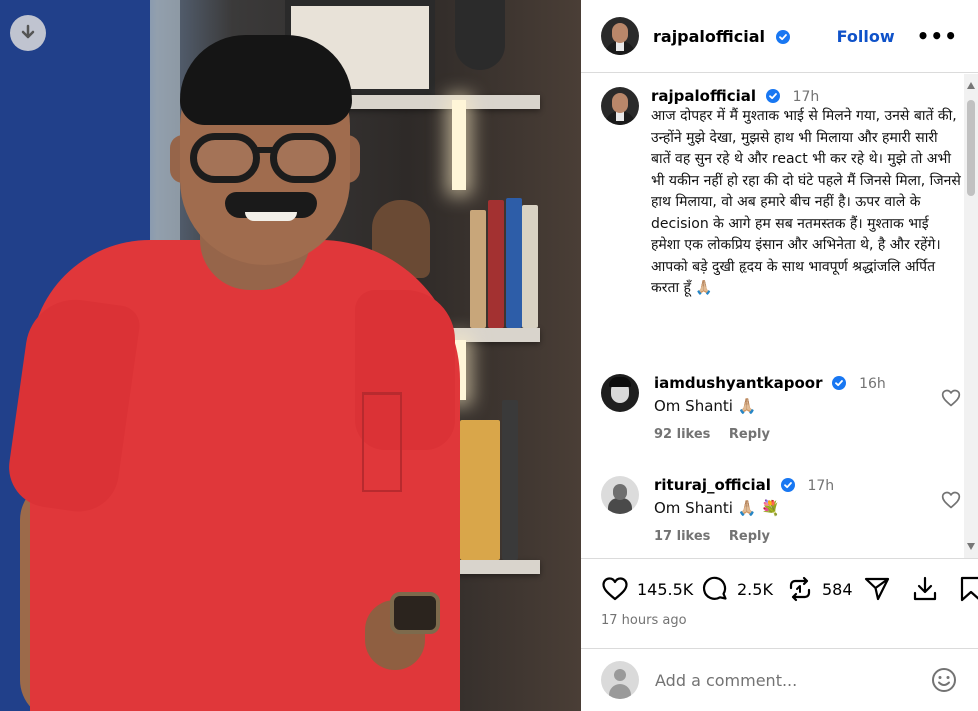 Image resolution: width=978 pixels, height=711 pixels. What do you see at coordinates (937, 36) in the screenshot?
I see `more-options-button: •••` at bounding box center [937, 36].